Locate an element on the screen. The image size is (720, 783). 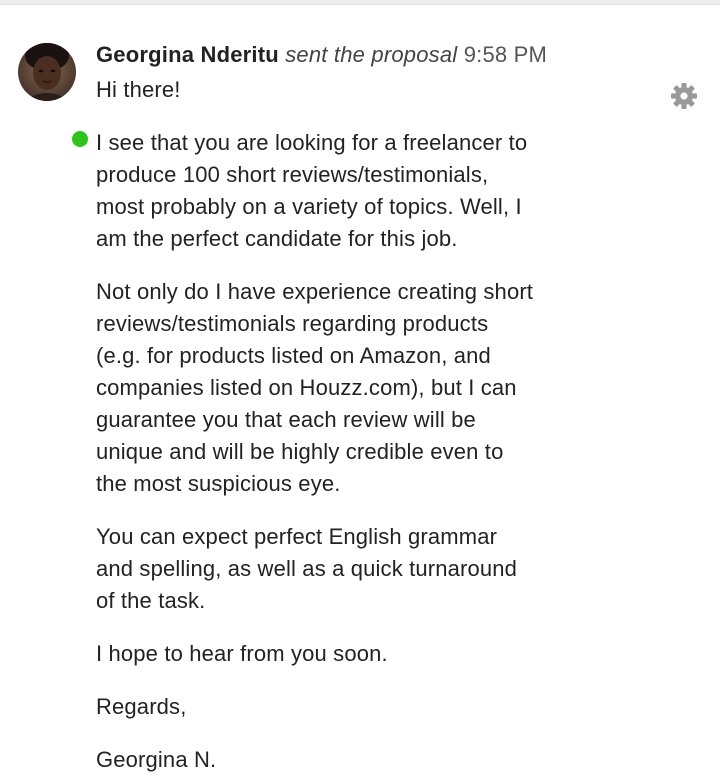
message-paragraph: I hope to hear from you soon. is located at coordinates (242, 653).